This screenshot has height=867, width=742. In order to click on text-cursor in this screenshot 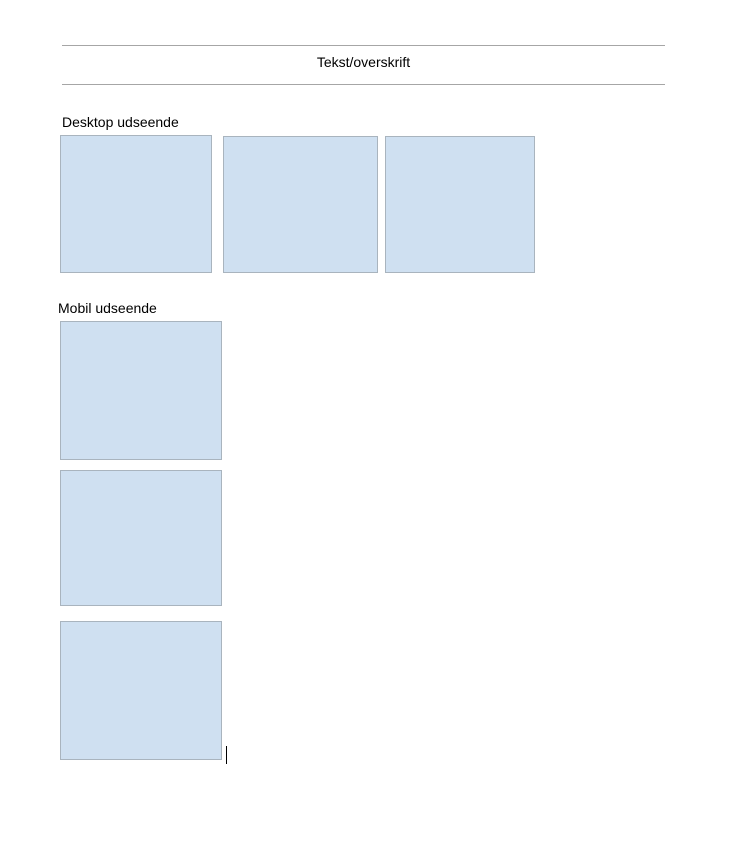, I will do `click(226, 755)`.